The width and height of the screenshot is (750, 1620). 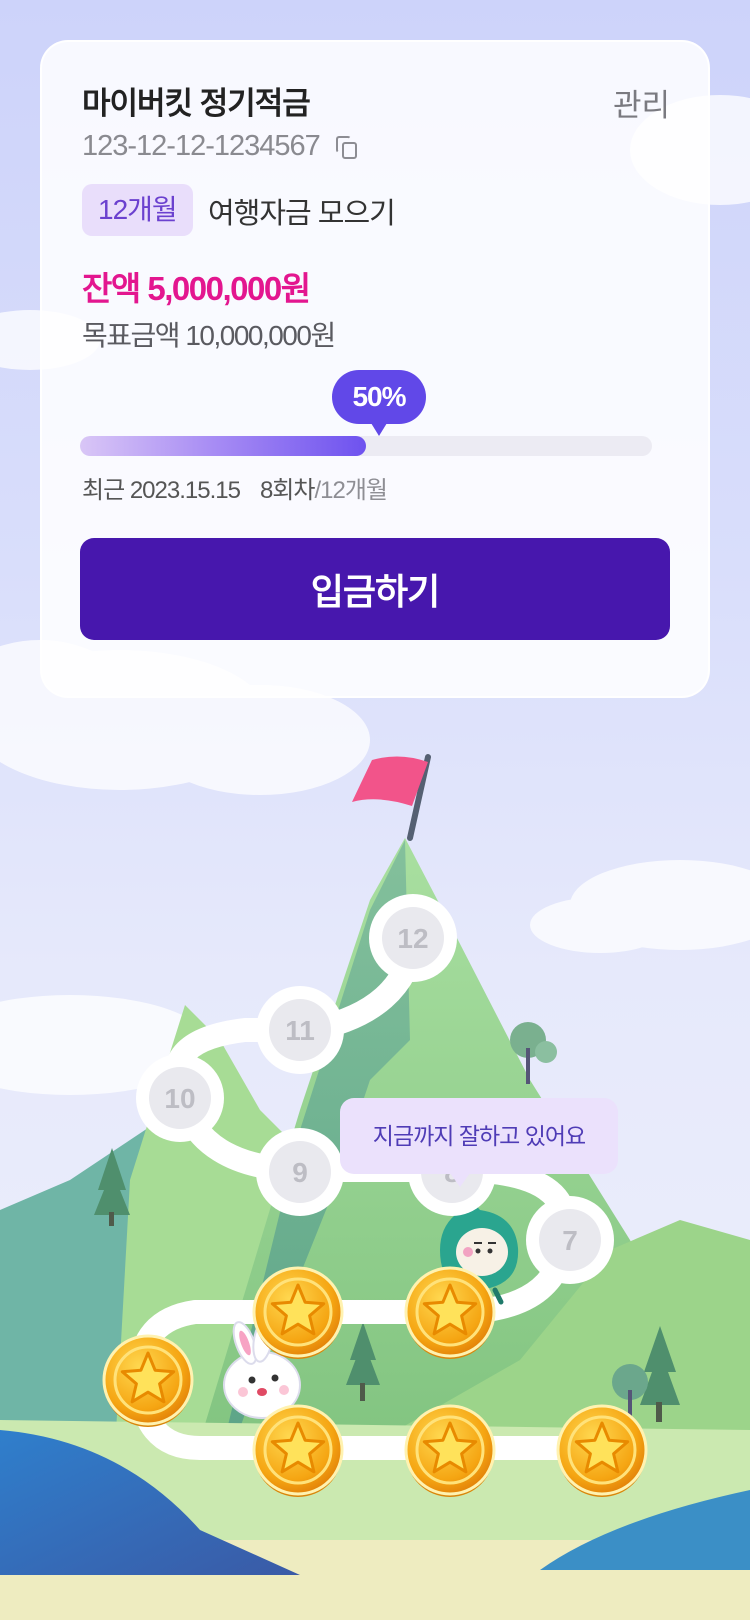 I want to click on manage-button: 관리, so click(x=641, y=102).